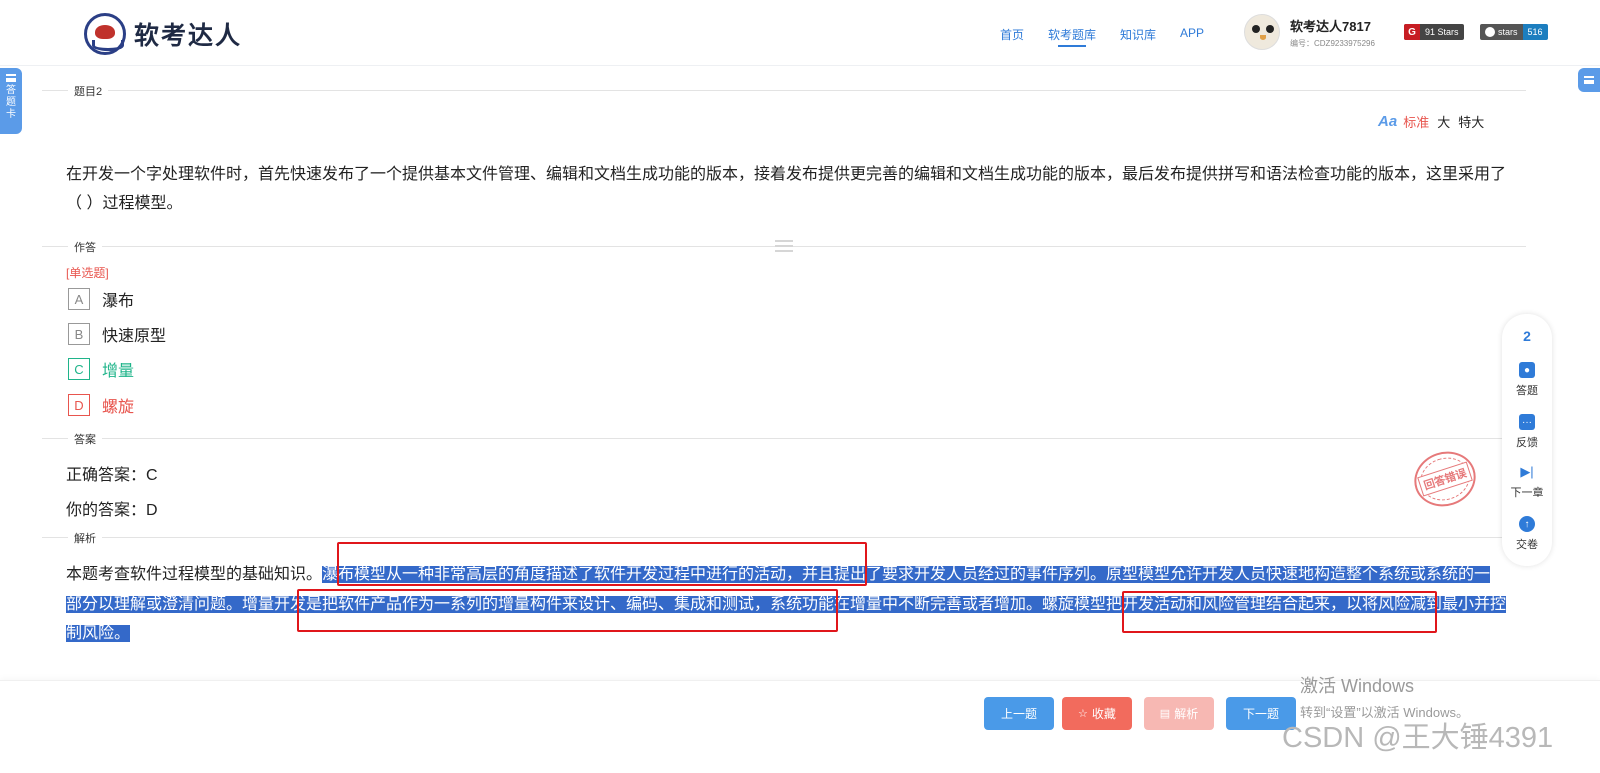 Image resolution: width=1600 pixels, height=773 pixels. What do you see at coordinates (79, 405) in the screenshot?
I see `option-key: D` at bounding box center [79, 405].